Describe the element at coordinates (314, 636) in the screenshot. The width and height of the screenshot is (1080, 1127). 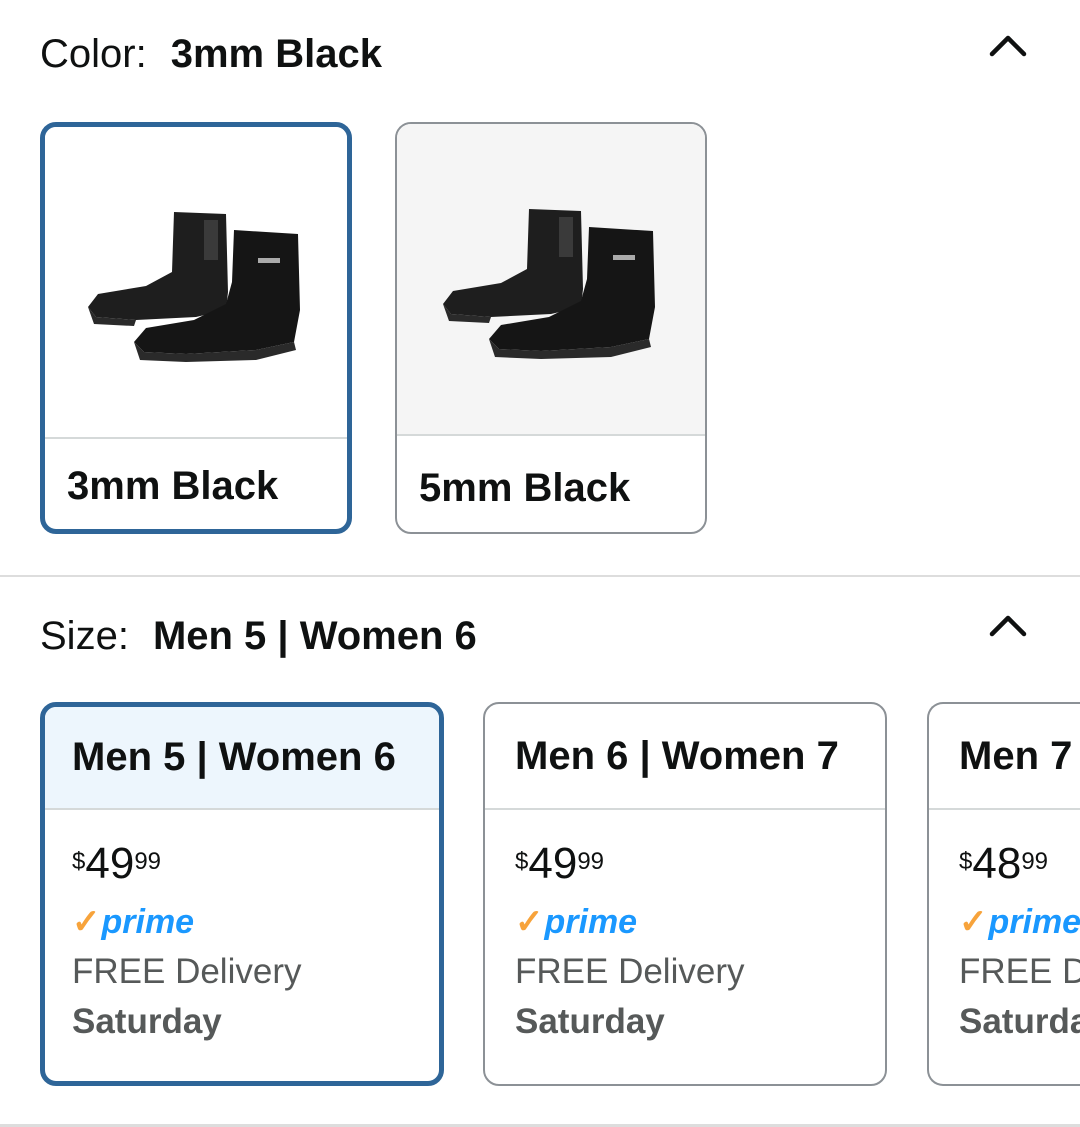
I see `size-selected-value: Men 5 | Women 6` at that location.